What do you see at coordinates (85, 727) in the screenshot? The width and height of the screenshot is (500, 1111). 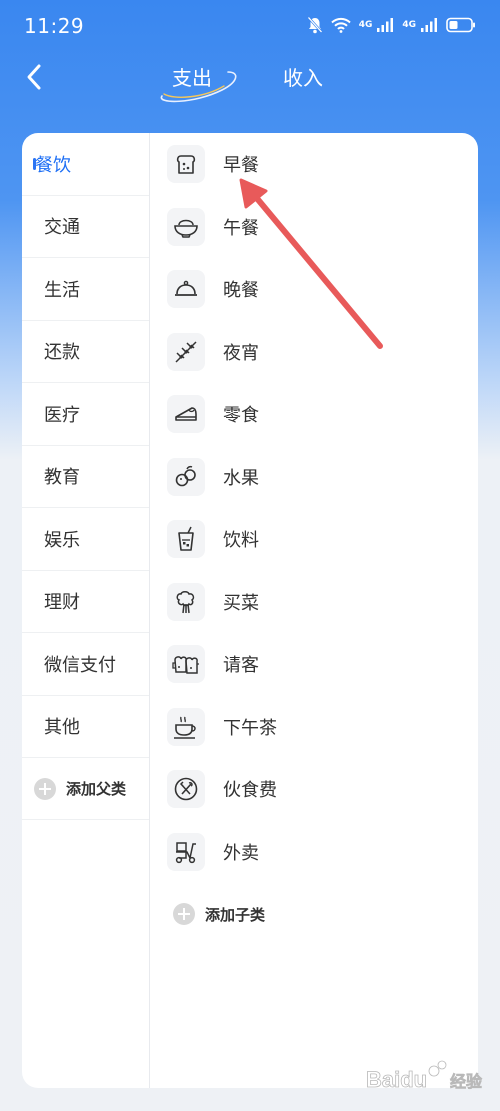 I see `parent-item-other: 其他` at bounding box center [85, 727].